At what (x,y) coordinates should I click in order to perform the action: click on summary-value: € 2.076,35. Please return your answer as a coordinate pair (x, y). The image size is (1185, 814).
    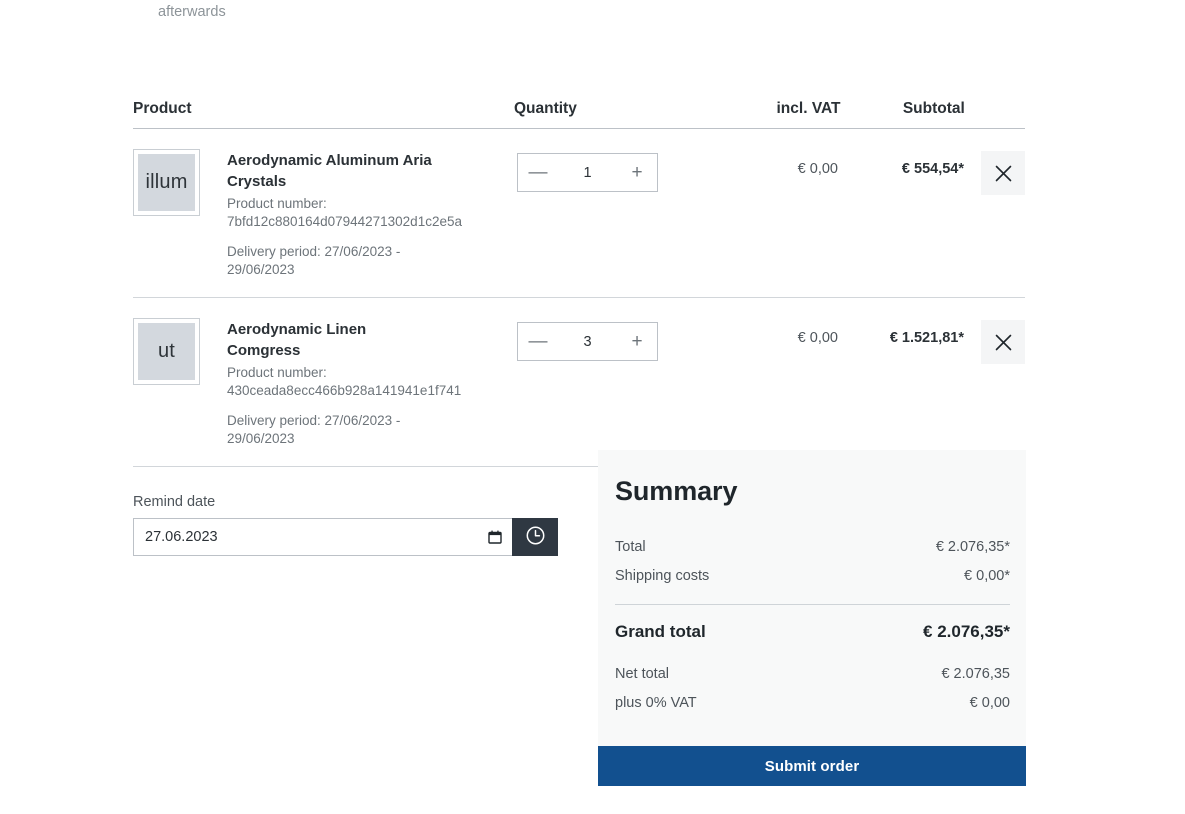
    Looking at the image, I should click on (975, 674).